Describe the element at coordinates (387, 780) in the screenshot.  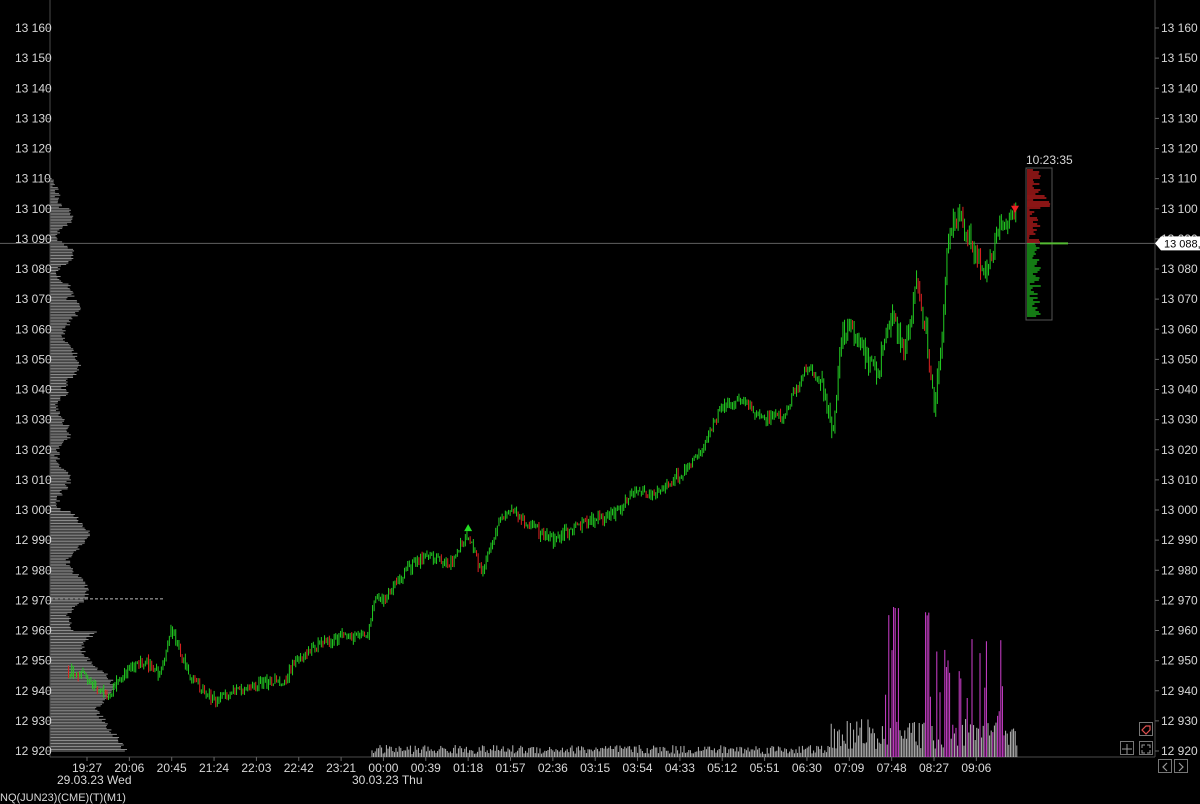
I see `date-label-day2: 30.03.23 Thu` at that location.